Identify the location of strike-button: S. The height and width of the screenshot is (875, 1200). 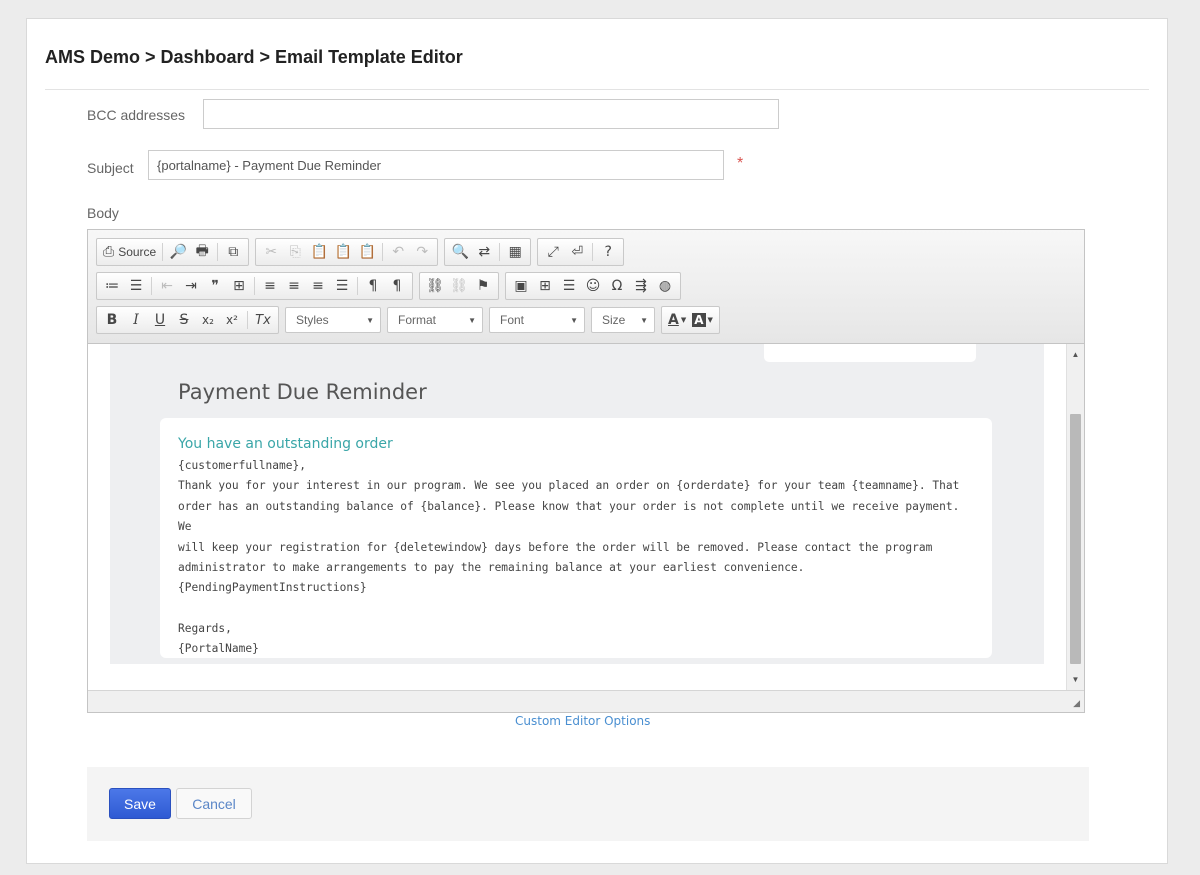
(184, 320).